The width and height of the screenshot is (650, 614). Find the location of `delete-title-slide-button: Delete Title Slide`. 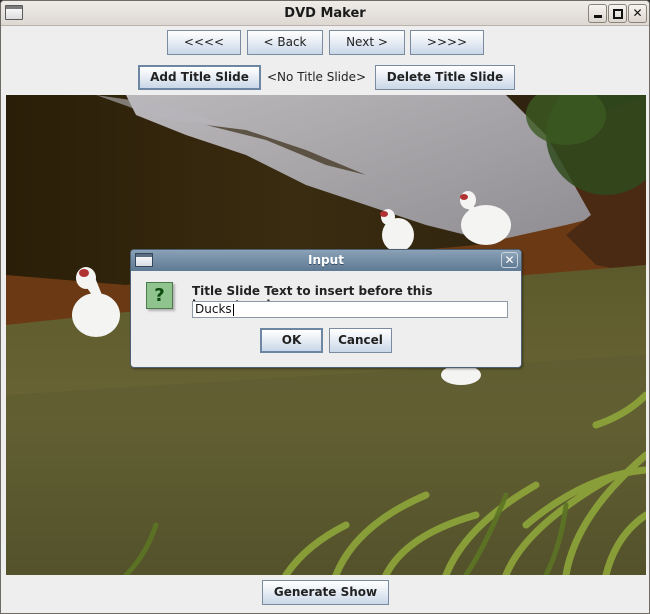

delete-title-slide-button: Delete Title Slide is located at coordinates (445, 77).